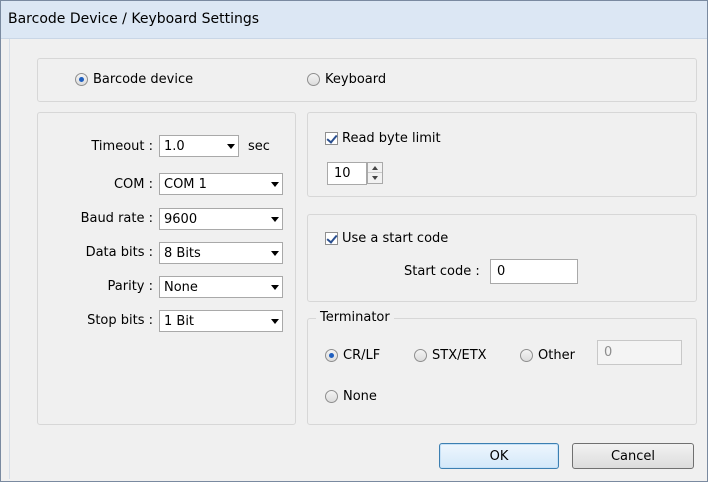  What do you see at coordinates (221, 253) in the screenshot?
I see `data-bits-select: 8 Bits` at bounding box center [221, 253].